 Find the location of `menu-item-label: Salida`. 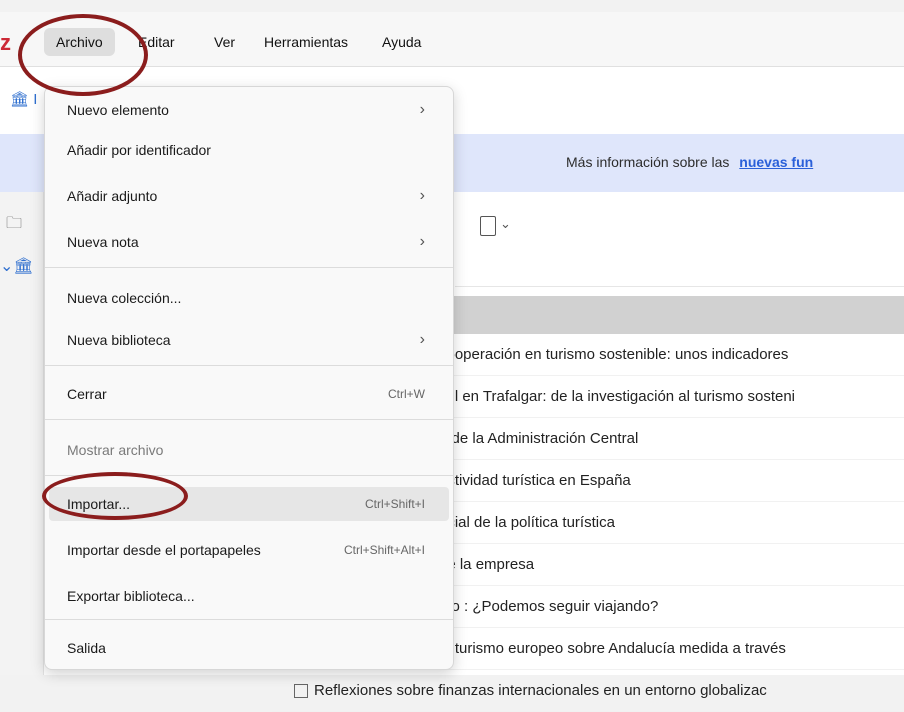

menu-item-label: Salida is located at coordinates (86, 648).